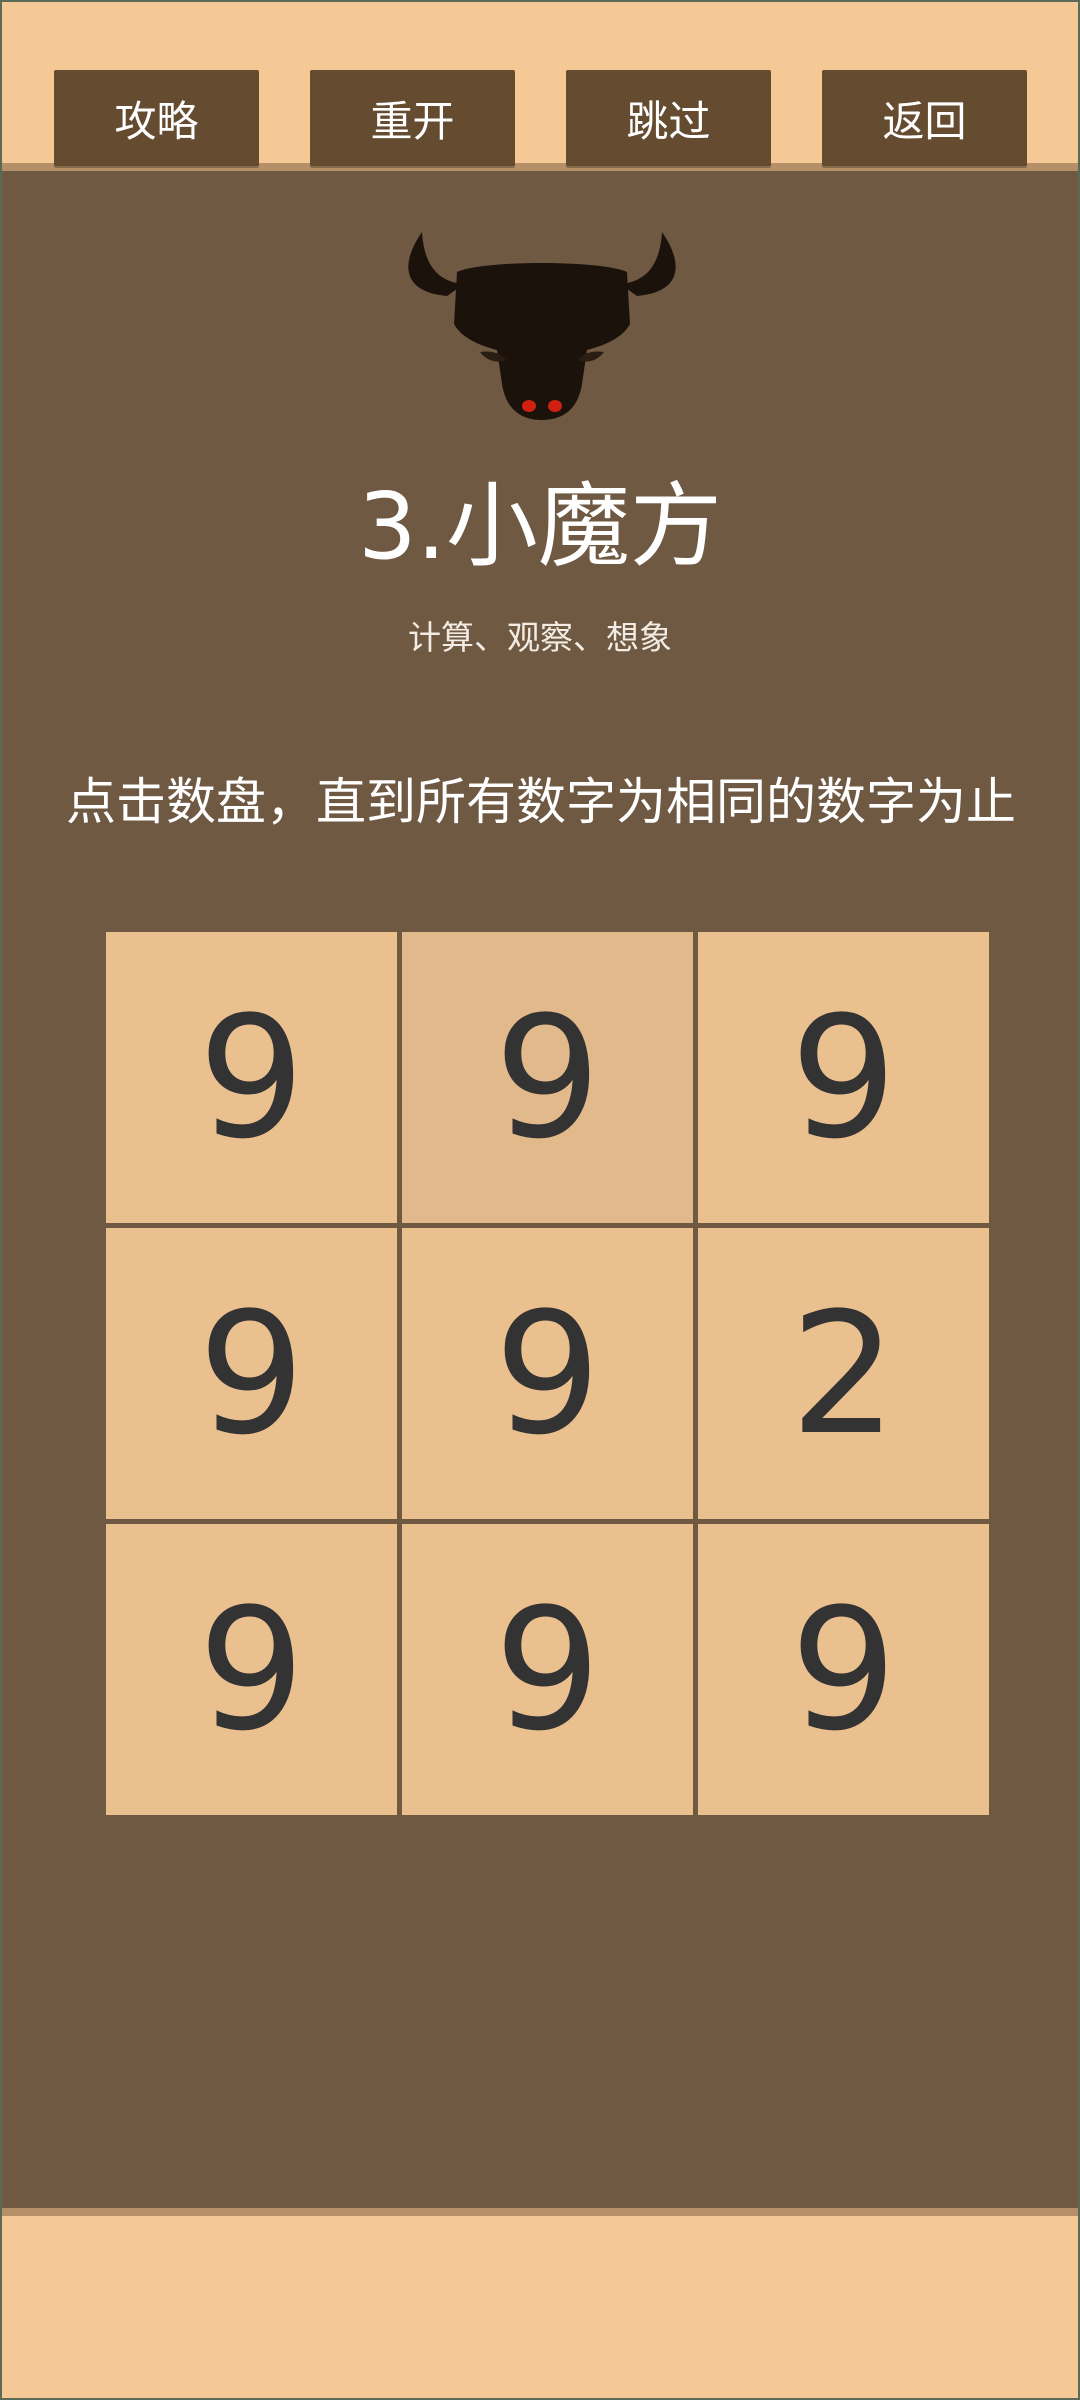 This screenshot has width=1080, height=2400. Describe the element at coordinates (843, 1373) in the screenshot. I see `board-cell: 2` at that location.